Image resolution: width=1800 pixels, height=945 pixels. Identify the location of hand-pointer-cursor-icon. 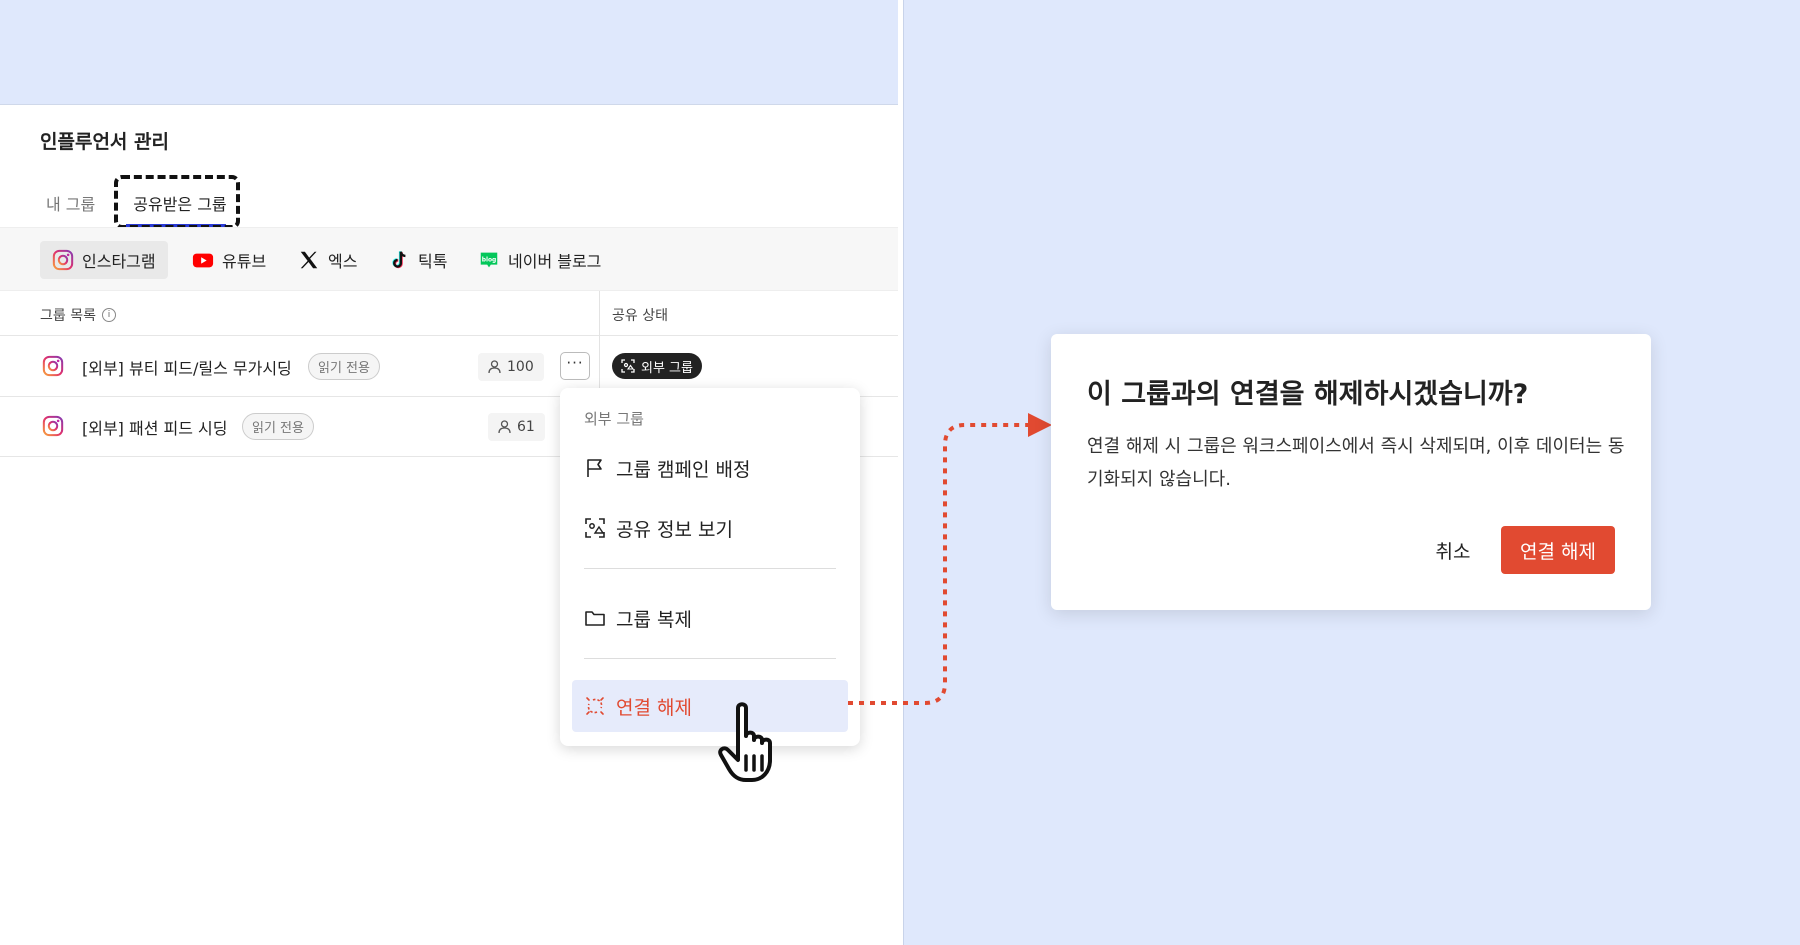
(745, 742).